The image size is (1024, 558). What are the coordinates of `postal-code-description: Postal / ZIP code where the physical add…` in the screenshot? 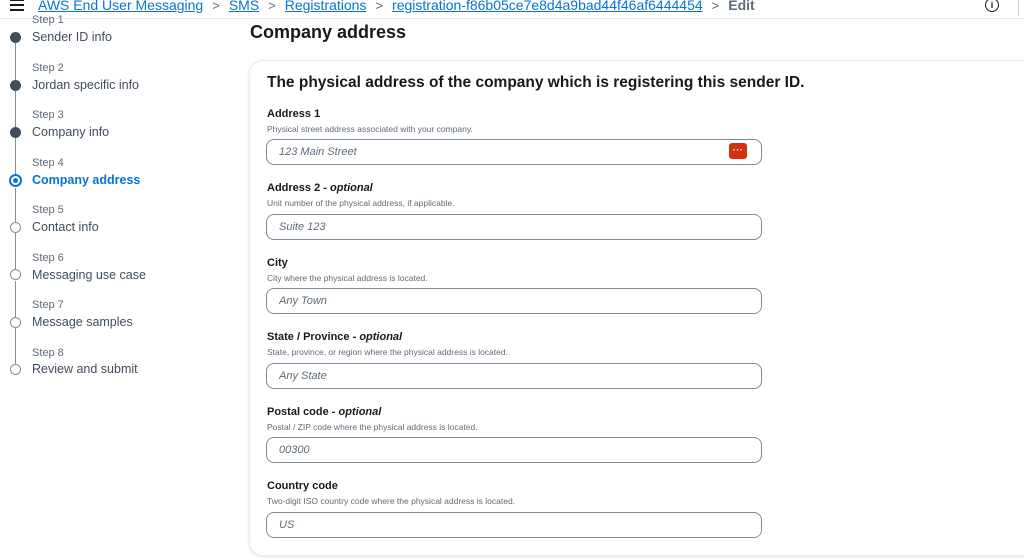 It's located at (372, 427).